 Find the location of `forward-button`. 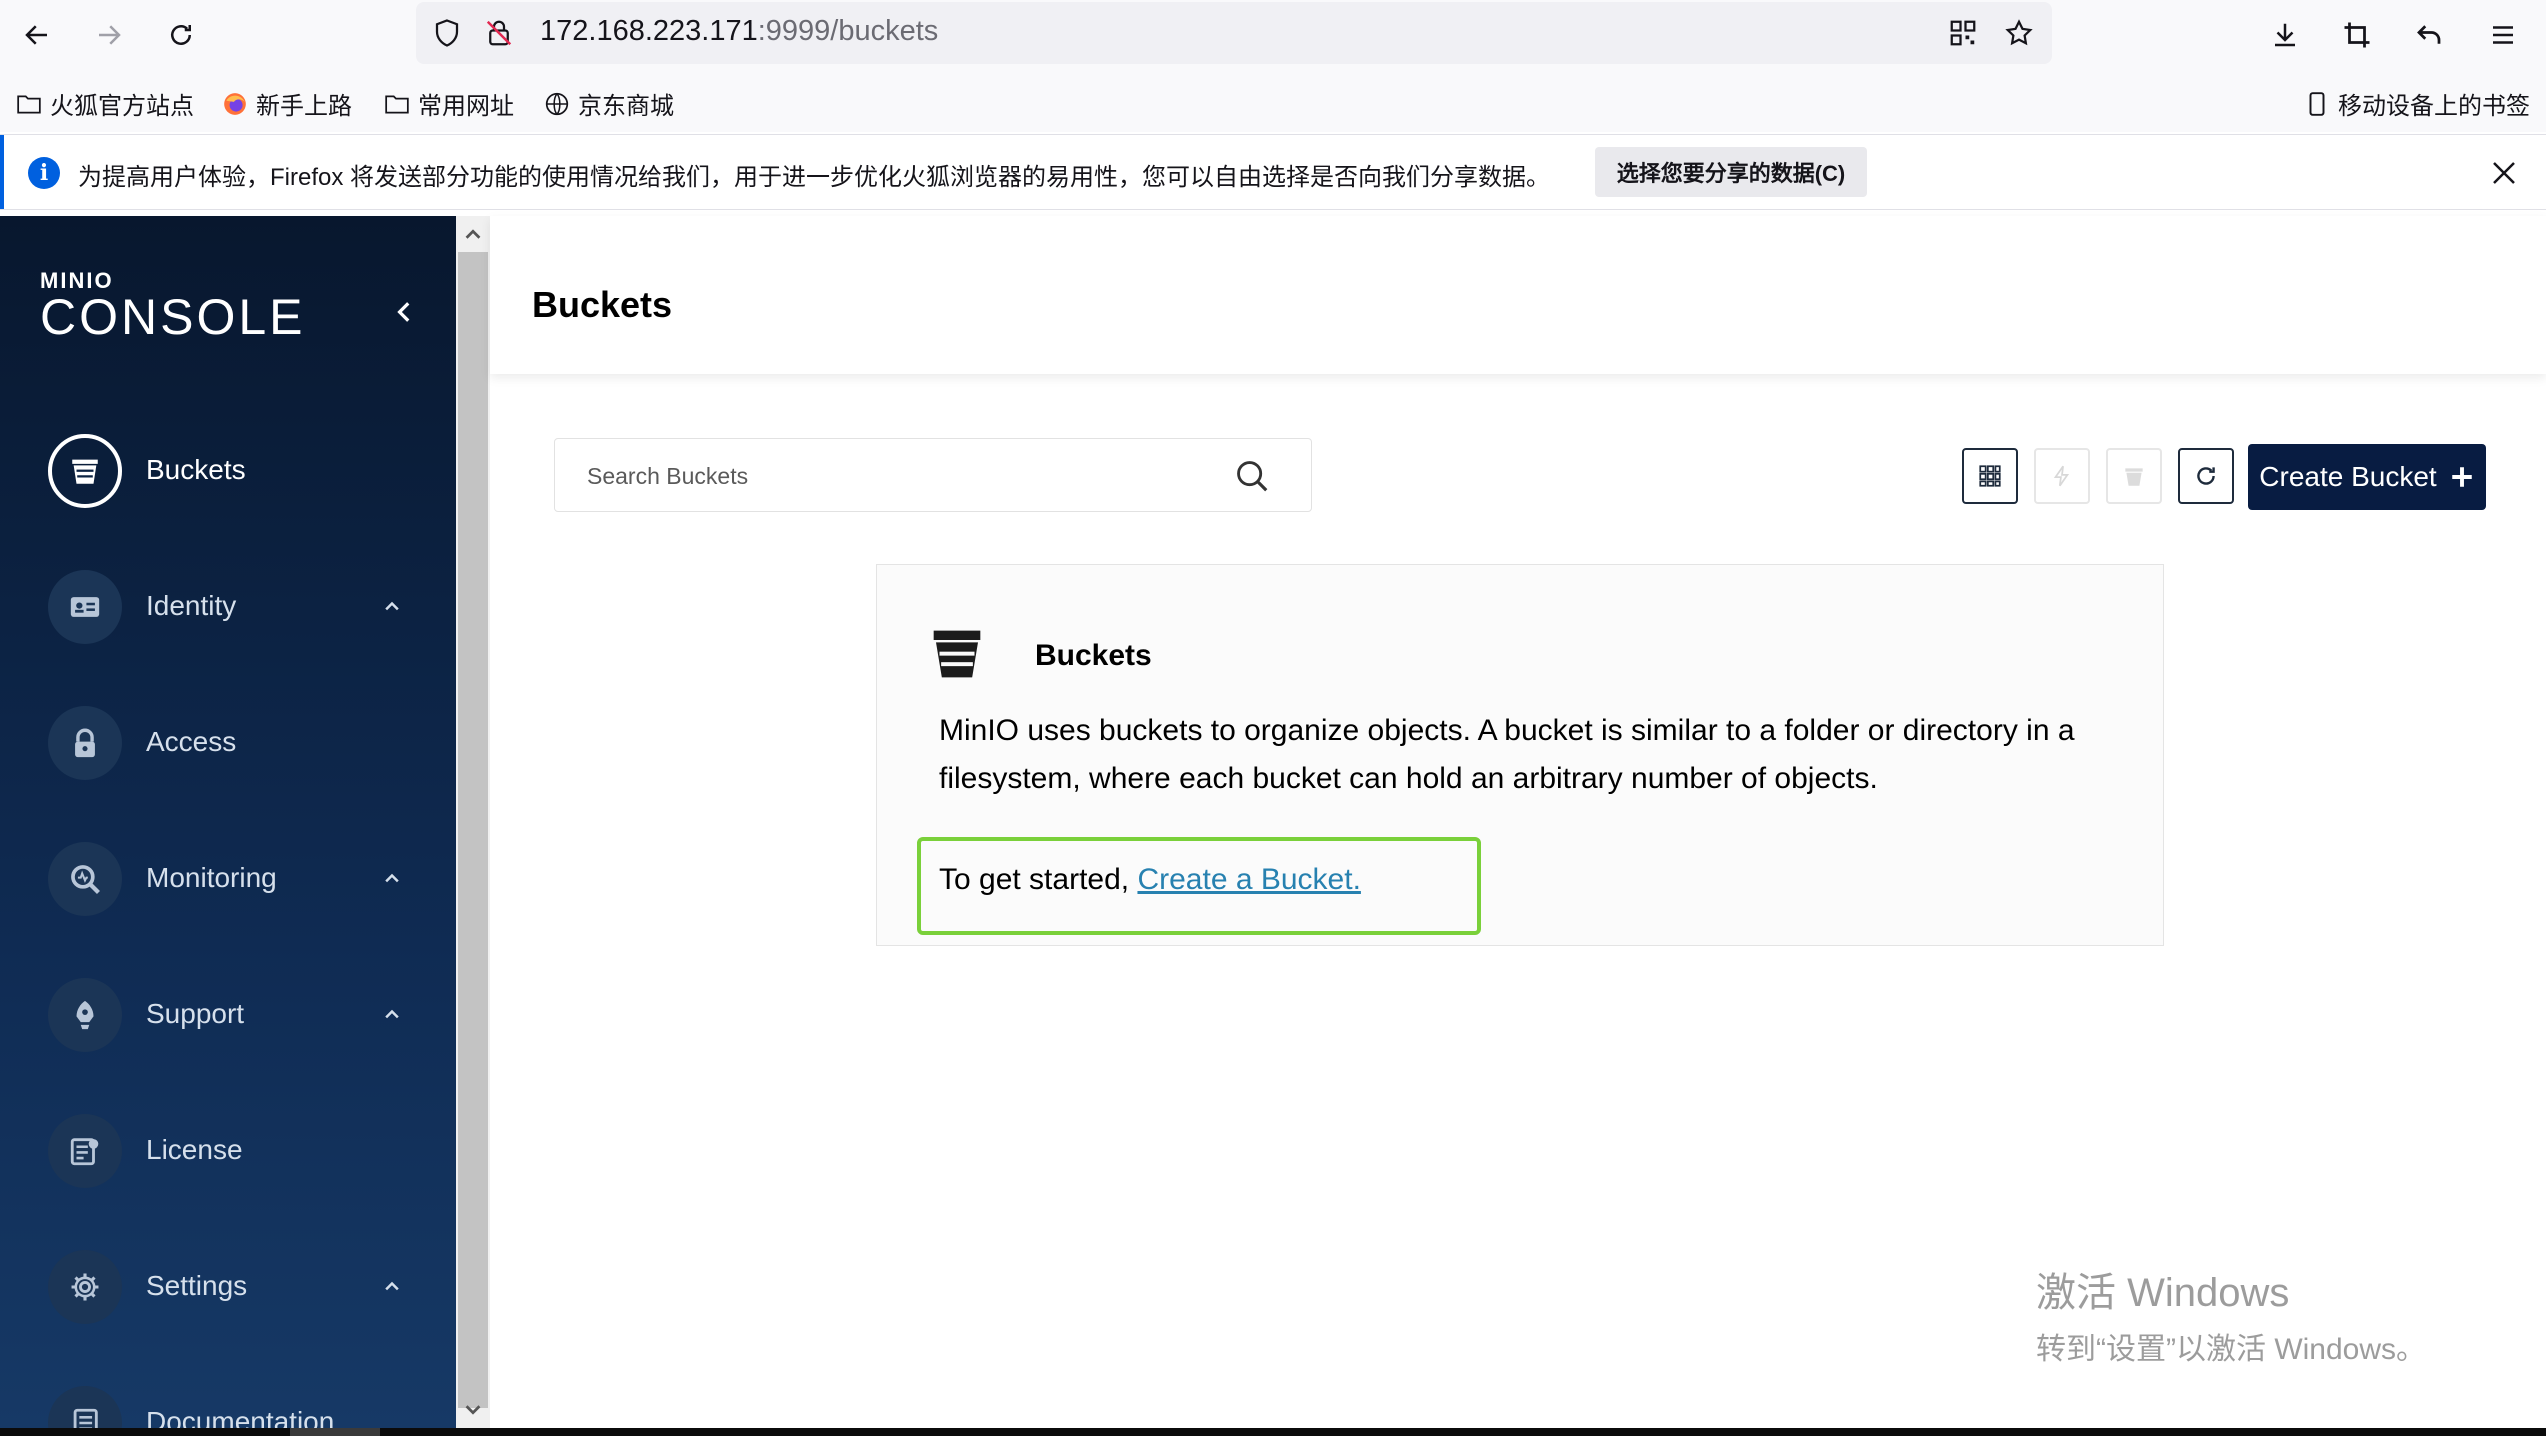

forward-button is located at coordinates (109, 35).